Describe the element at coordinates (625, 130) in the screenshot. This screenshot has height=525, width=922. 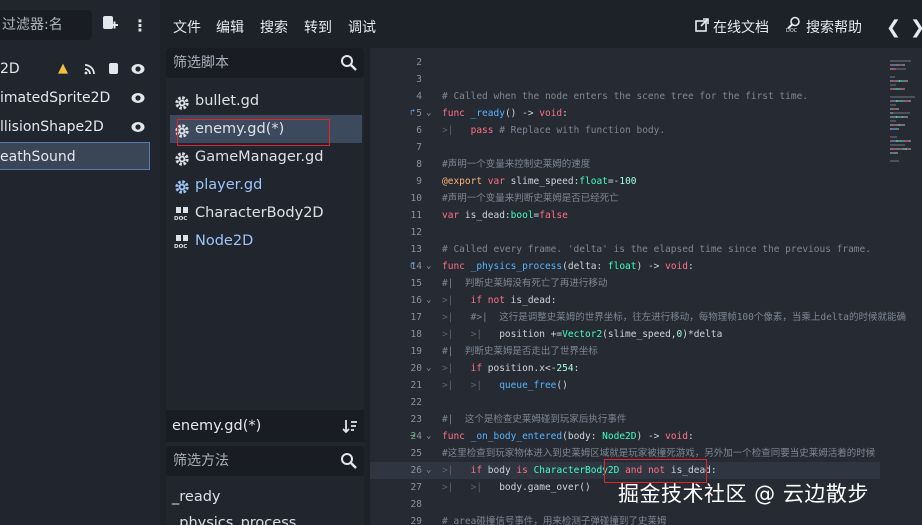
I see `code-line: 6 >| pass # Replace with function body.` at that location.